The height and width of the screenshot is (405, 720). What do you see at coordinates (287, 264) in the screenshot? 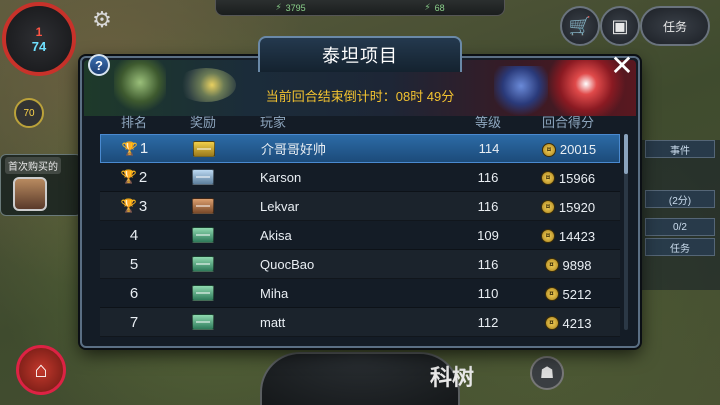
I see `player-name: QuocBao` at bounding box center [287, 264].